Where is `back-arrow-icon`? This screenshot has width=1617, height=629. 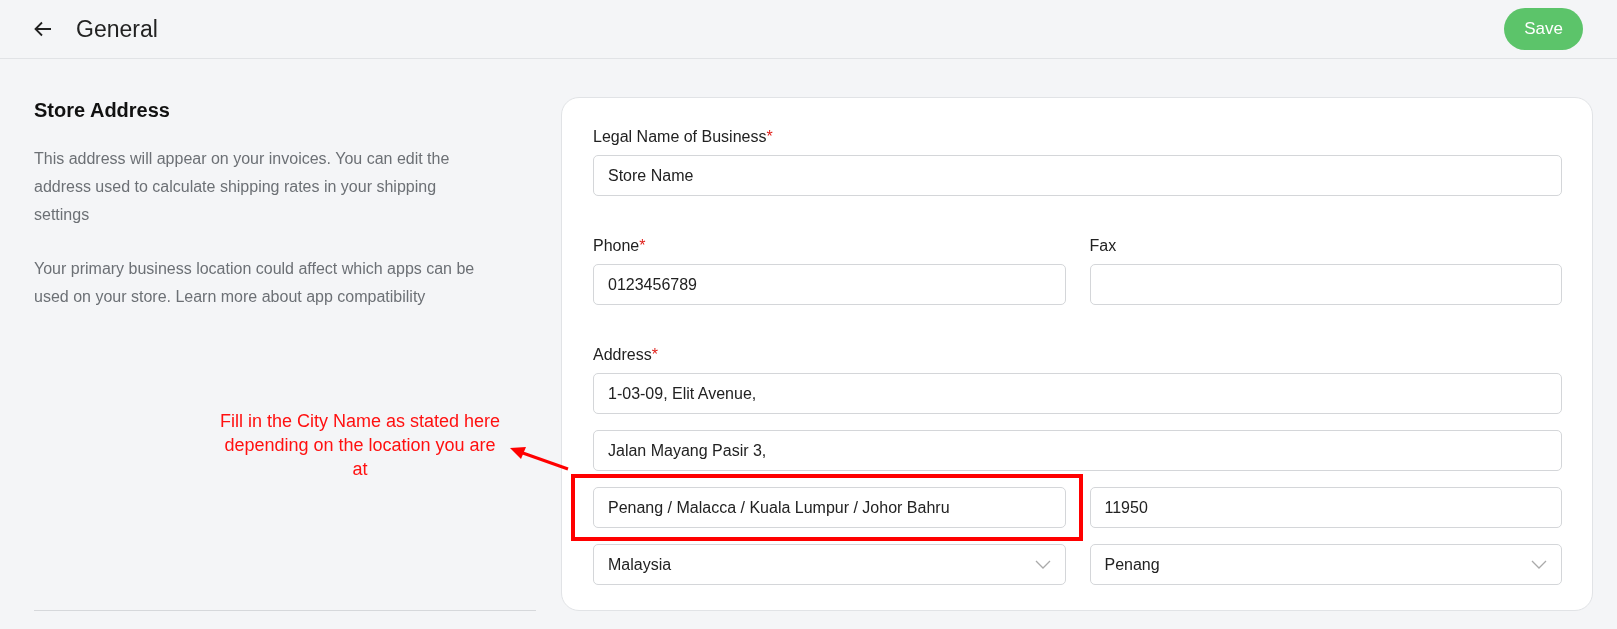 back-arrow-icon is located at coordinates (43, 29).